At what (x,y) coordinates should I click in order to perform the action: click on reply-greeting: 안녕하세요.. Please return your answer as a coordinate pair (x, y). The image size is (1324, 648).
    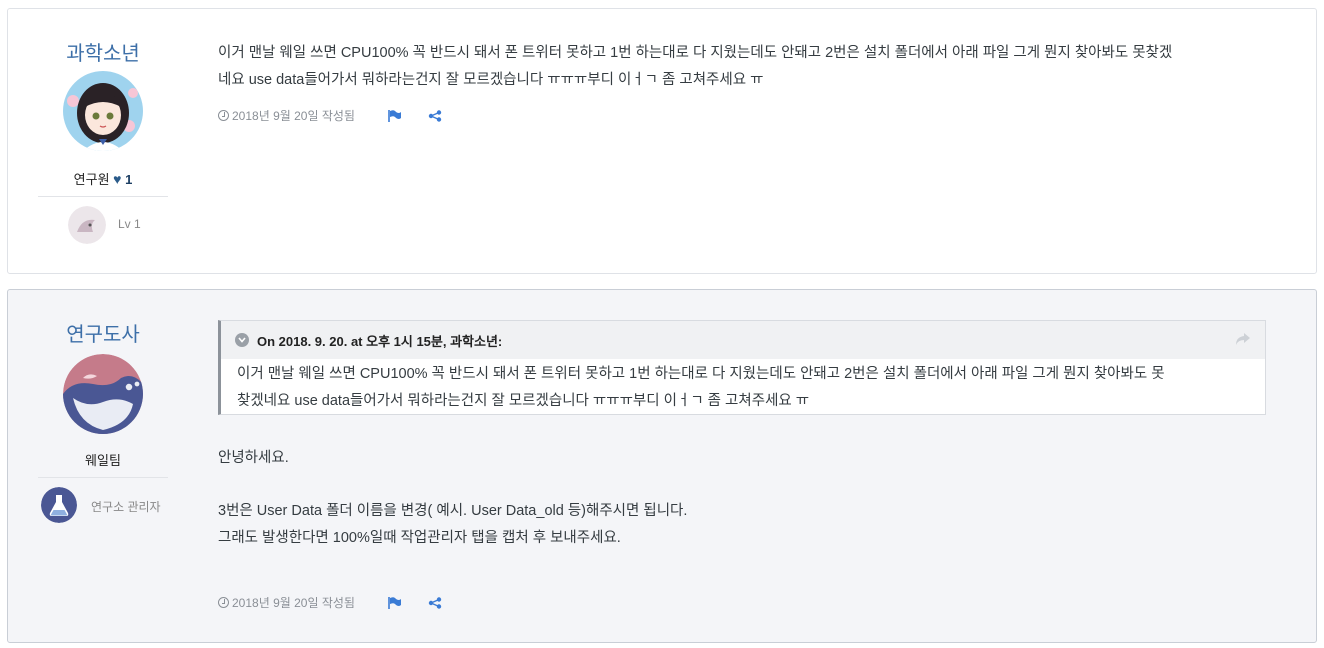
    Looking at the image, I should click on (253, 458).